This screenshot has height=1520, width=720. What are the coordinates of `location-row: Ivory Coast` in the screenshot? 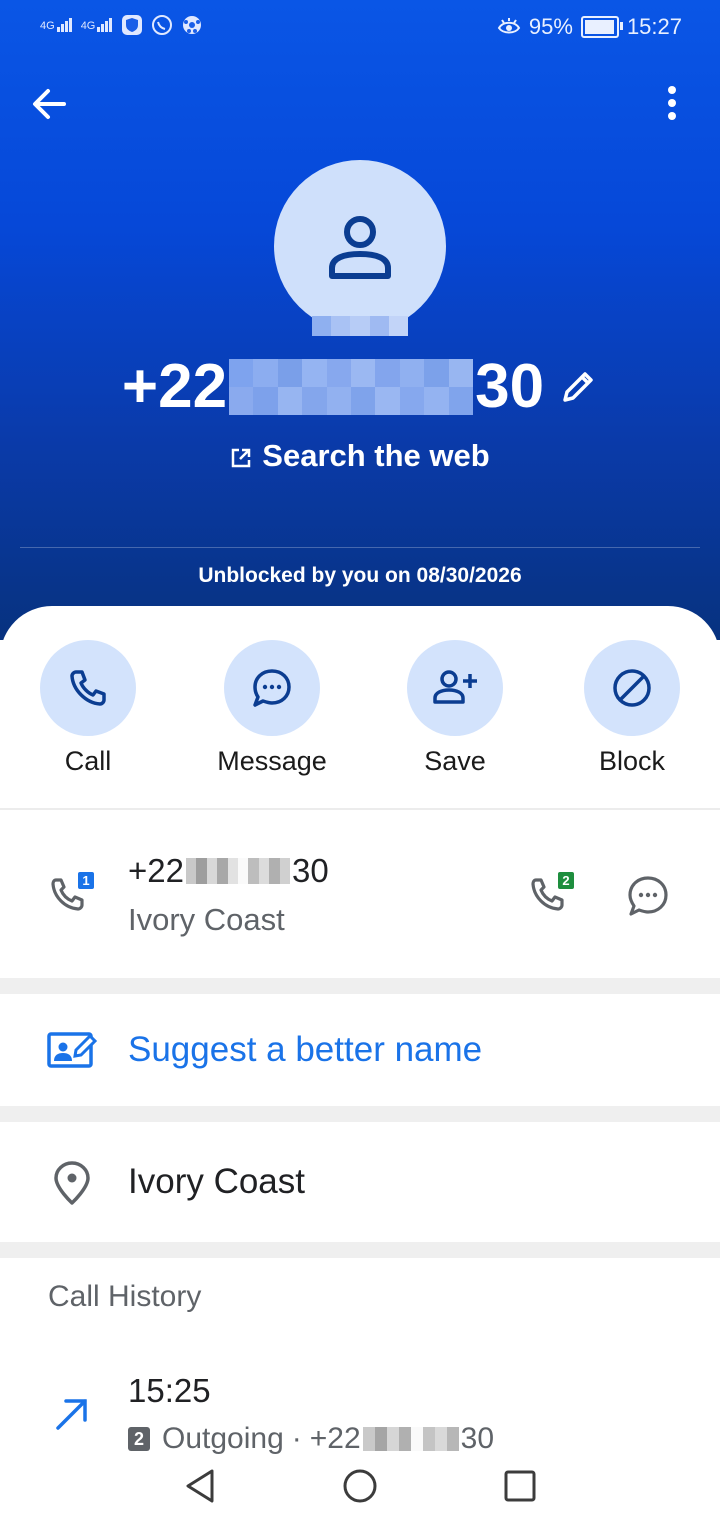 It's located at (360, 1182).